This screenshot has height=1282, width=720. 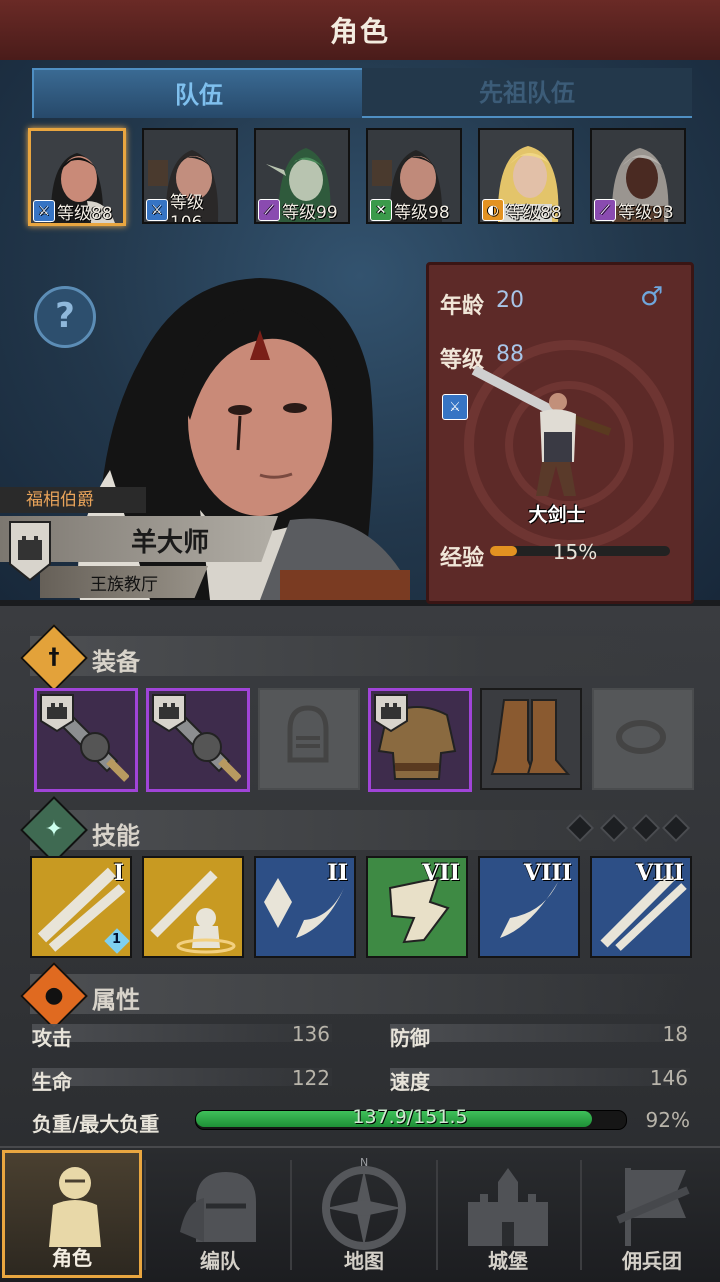 What do you see at coordinates (52, 1038) in the screenshot?
I see `attack-label: 攻击` at bounding box center [52, 1038].